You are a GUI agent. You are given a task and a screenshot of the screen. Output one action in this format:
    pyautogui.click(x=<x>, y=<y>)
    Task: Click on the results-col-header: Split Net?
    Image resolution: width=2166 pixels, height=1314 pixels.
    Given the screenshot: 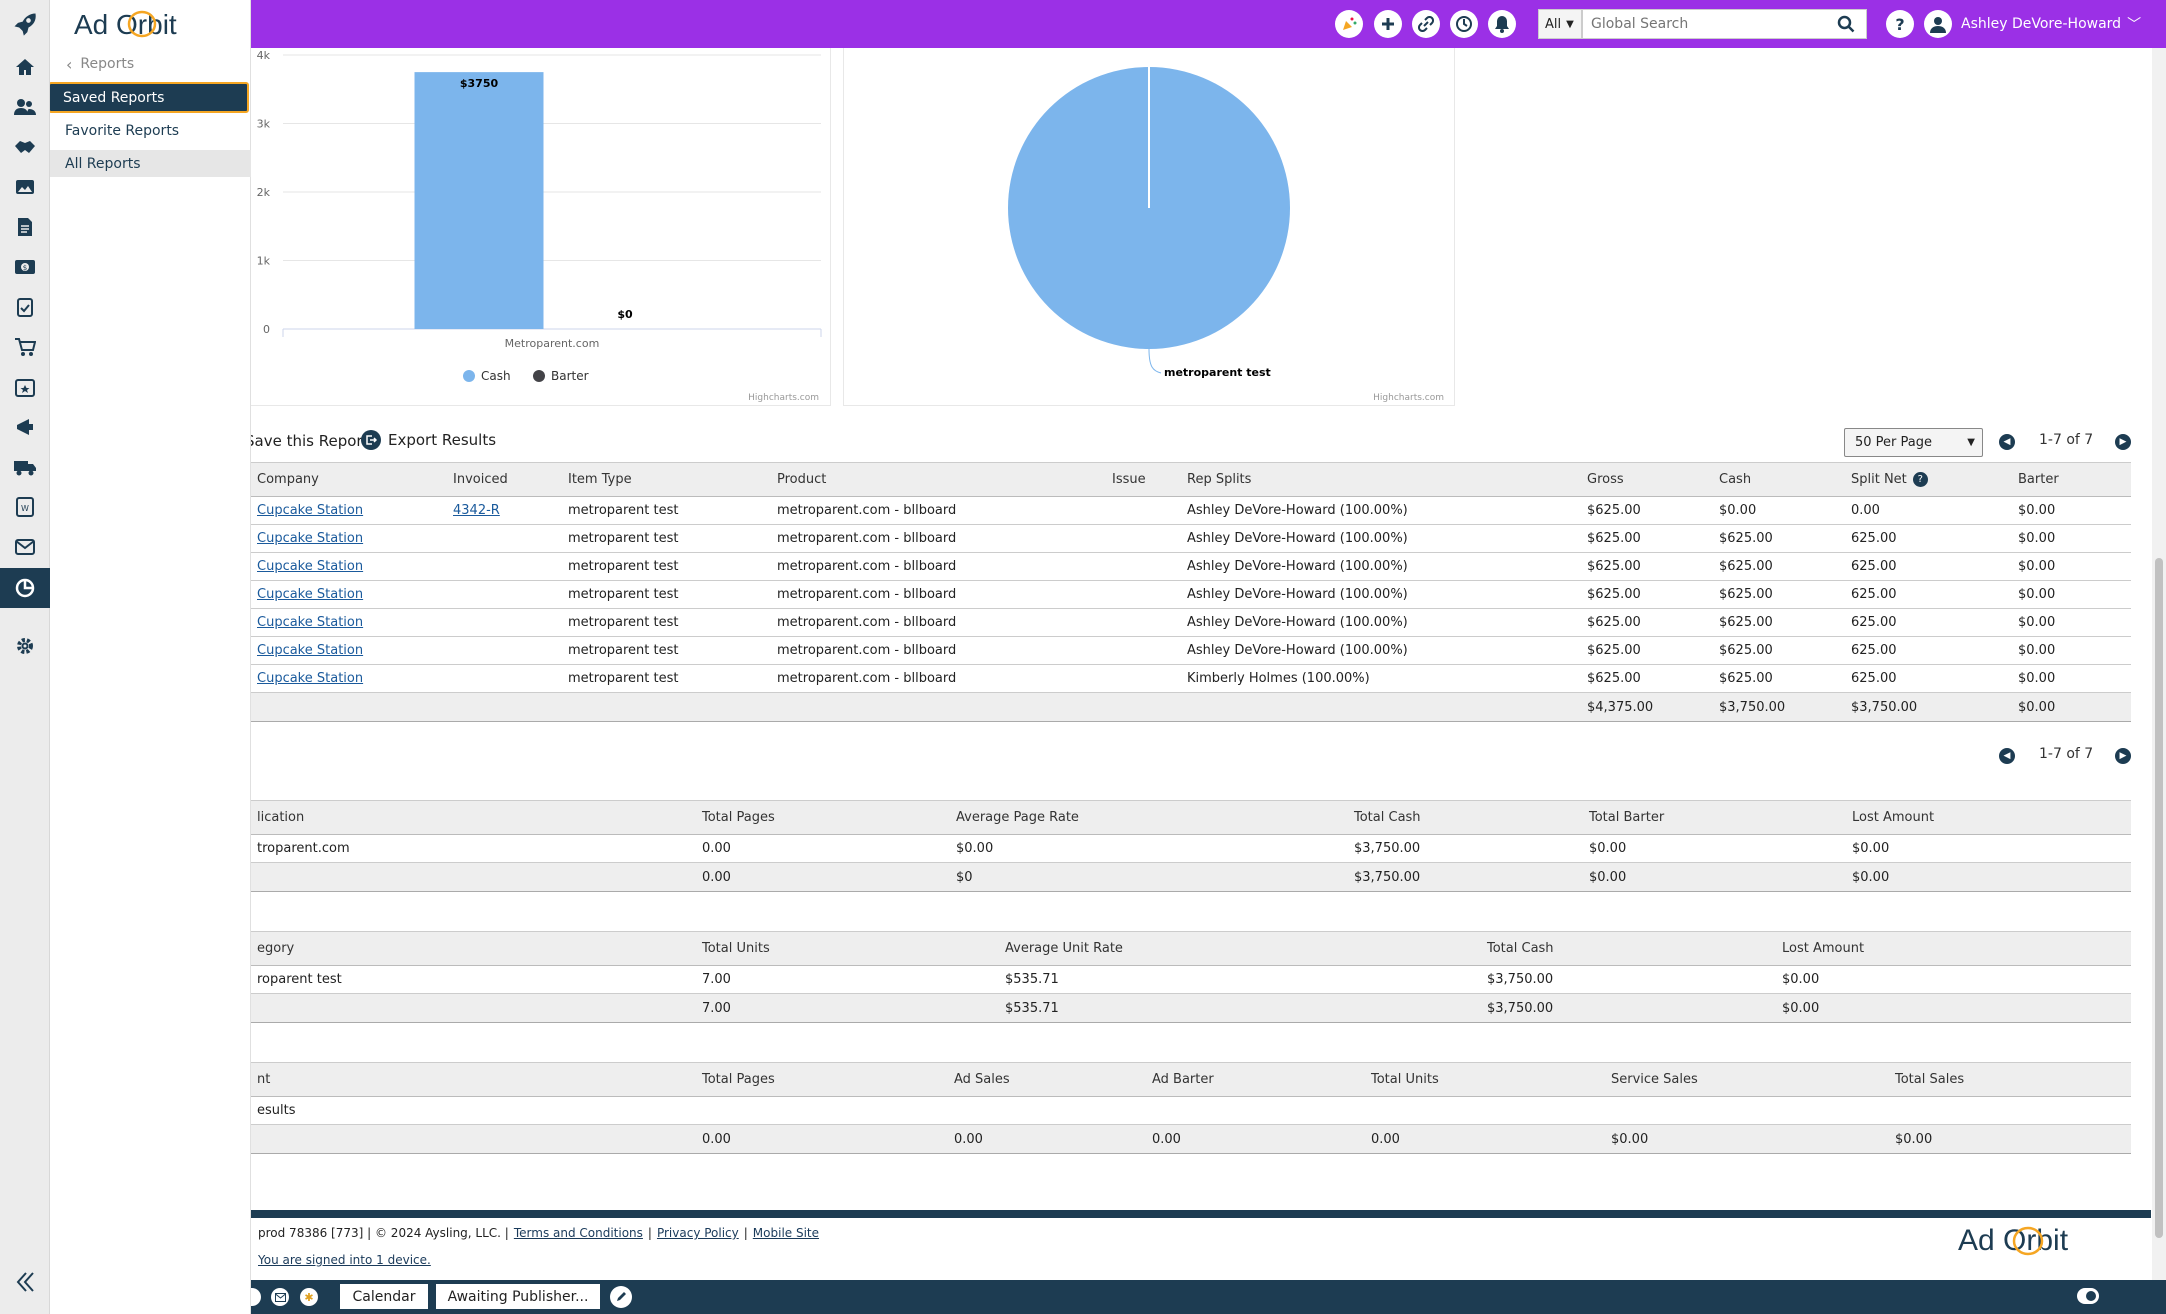 What is the action you would take?
    pyautogui.click(x=1928, y=479)
    